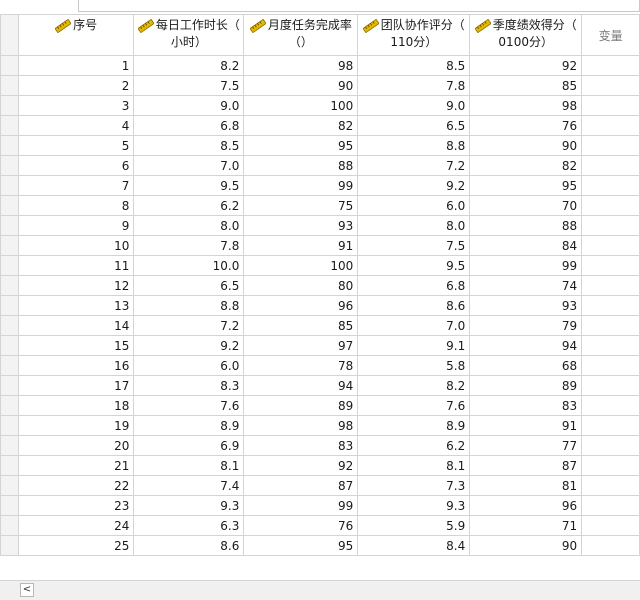 This screenshot has width=640, height=600. I want to click on table-cell: 83, so click(301, 445).